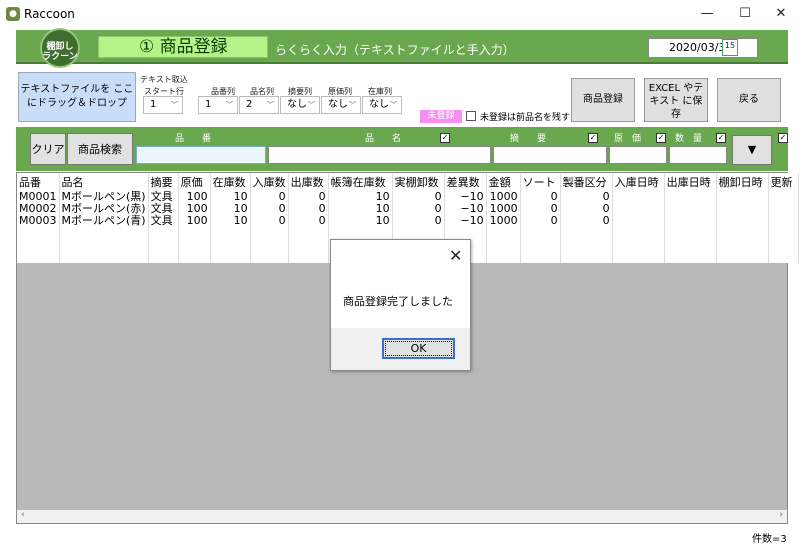 The height and width of the screenshot is (550, 800). Describe the element at coordinates (445, 138) in the screenshot. I see `name-checkbox: ✓` at that location.